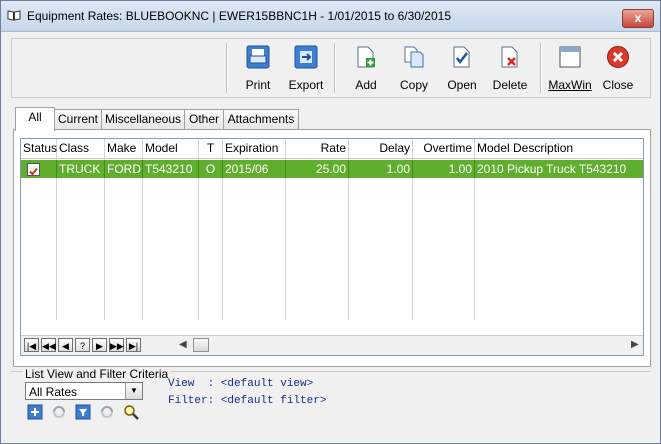  What do you see at coordinates (97, 374) in the screenshot?
I see `filter-section-label: List View and Filter Criteria` at bounding box center [97, 374].